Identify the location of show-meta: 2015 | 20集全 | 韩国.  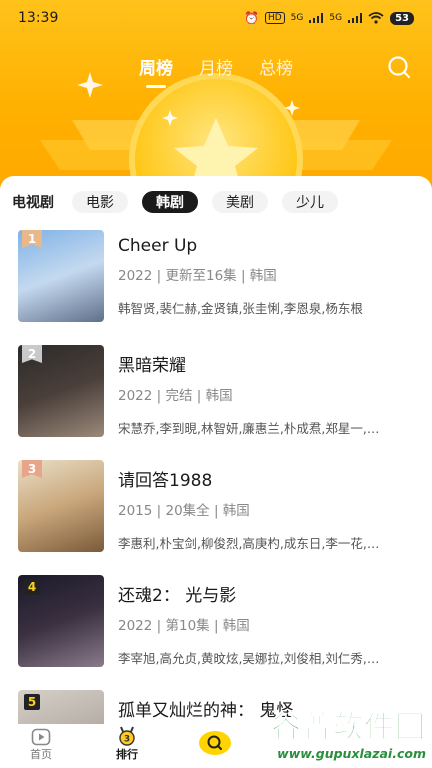
(184, 511).